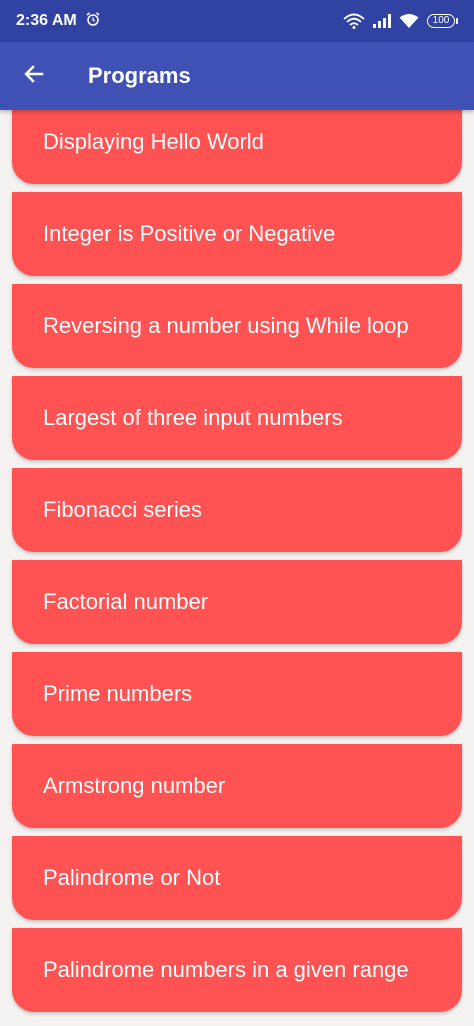  I want to click on wifi-icon, so click(409, 21).